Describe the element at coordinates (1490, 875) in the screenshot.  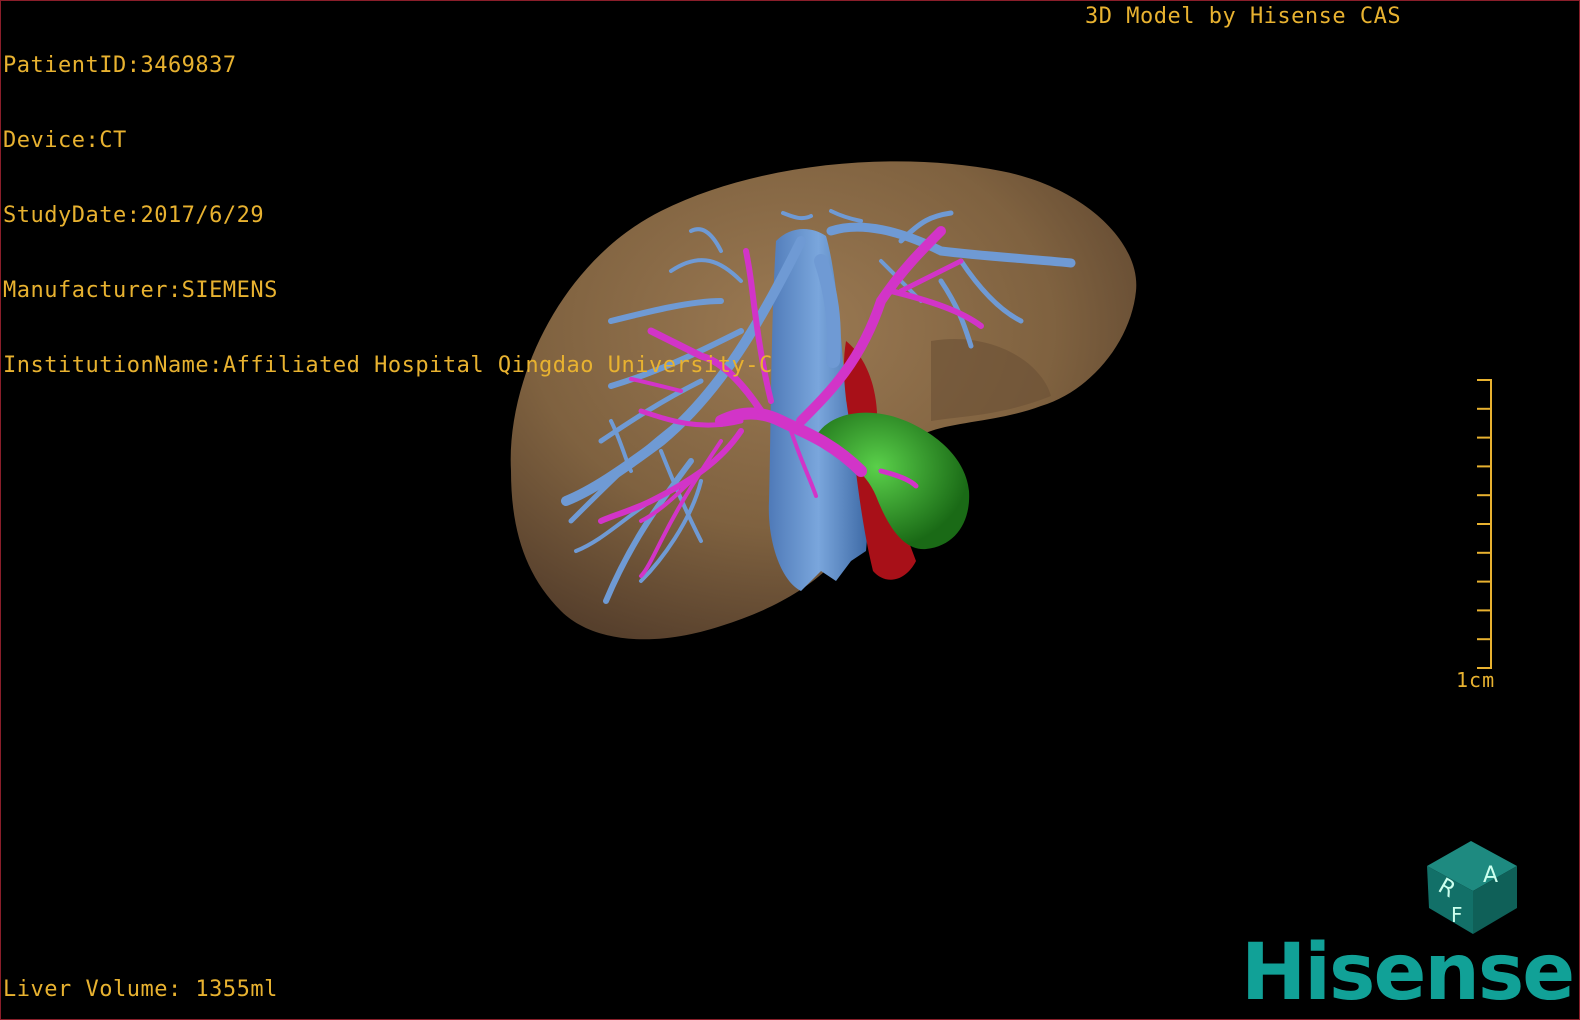
I see `cube-face-a: A` at that location.